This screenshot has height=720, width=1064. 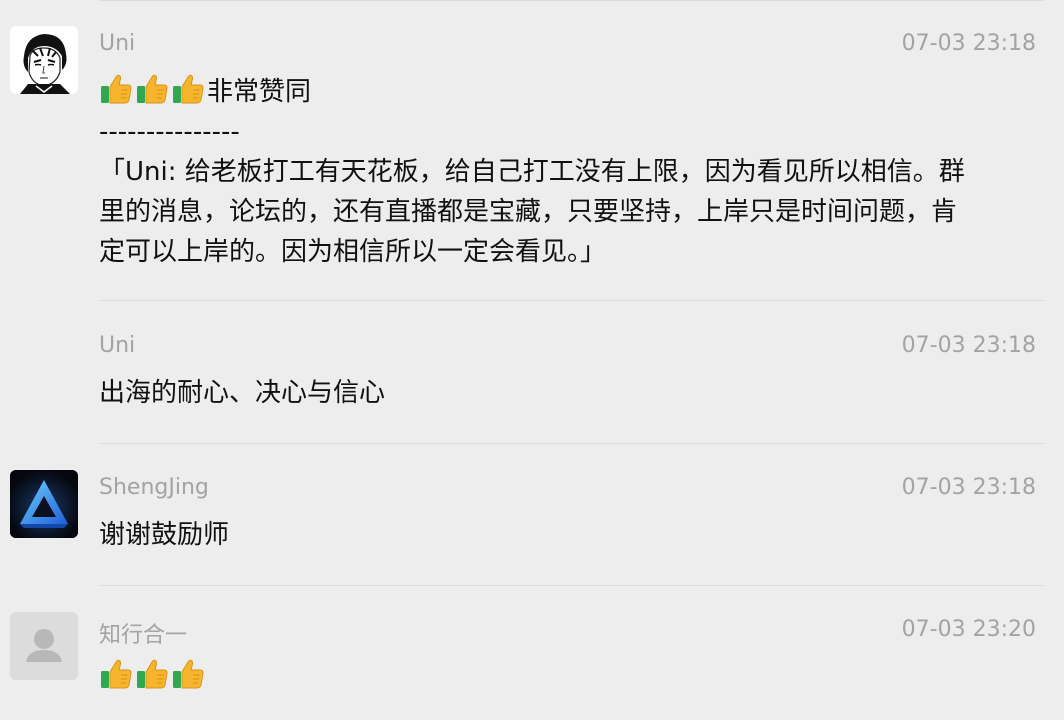 I want to click on message-text: 出海的耐心、决心与信心, so click(x=242, y=393).